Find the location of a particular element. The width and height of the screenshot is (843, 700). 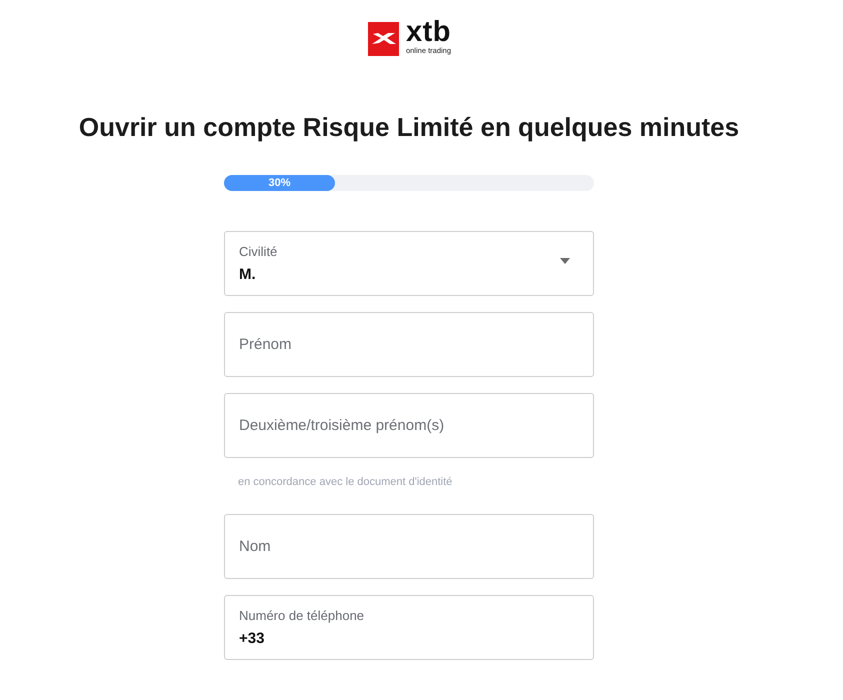

field-hint: en concordance avec le document d'identité is located at coordinates (345, 482).